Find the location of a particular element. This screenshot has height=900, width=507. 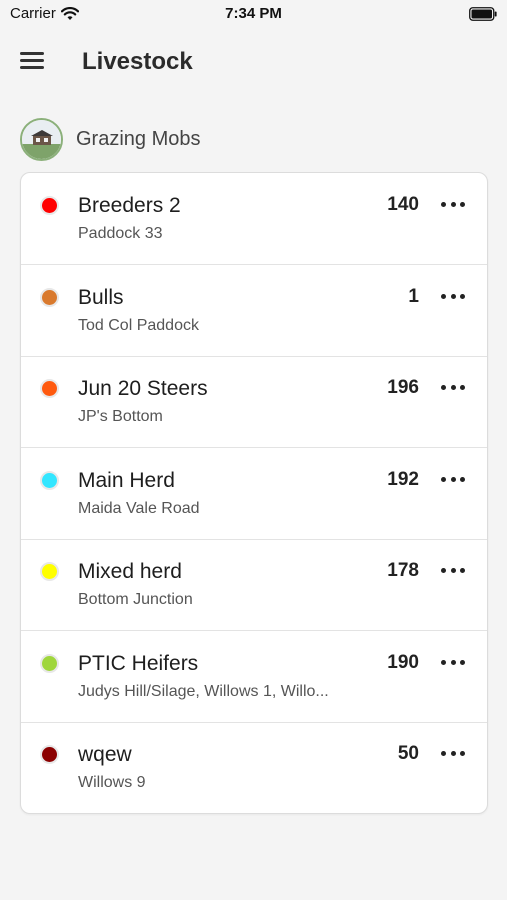

farm-avatar-icon is located at coordinates (41, 139).